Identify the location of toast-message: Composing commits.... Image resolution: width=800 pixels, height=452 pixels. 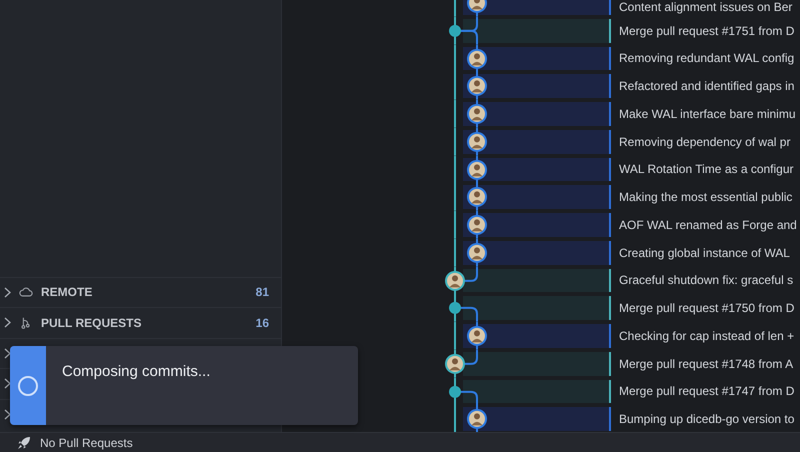
(135, 372).